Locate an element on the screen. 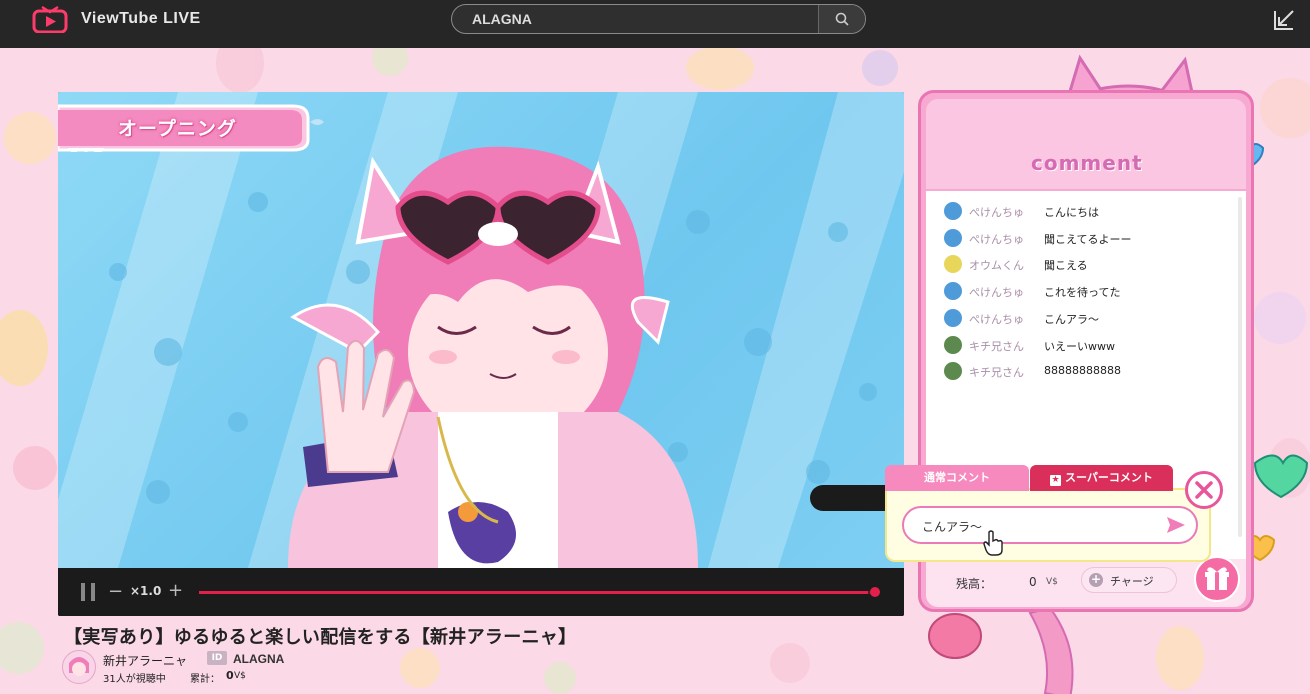 The image size is (1310, 694). opening-label: オープニング is located at coordinates (177, 129).